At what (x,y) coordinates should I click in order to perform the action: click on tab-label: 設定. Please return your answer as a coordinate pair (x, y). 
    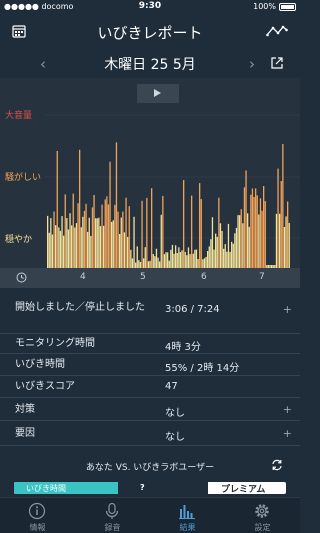
    Looking at the image, I should click on (262, 527).